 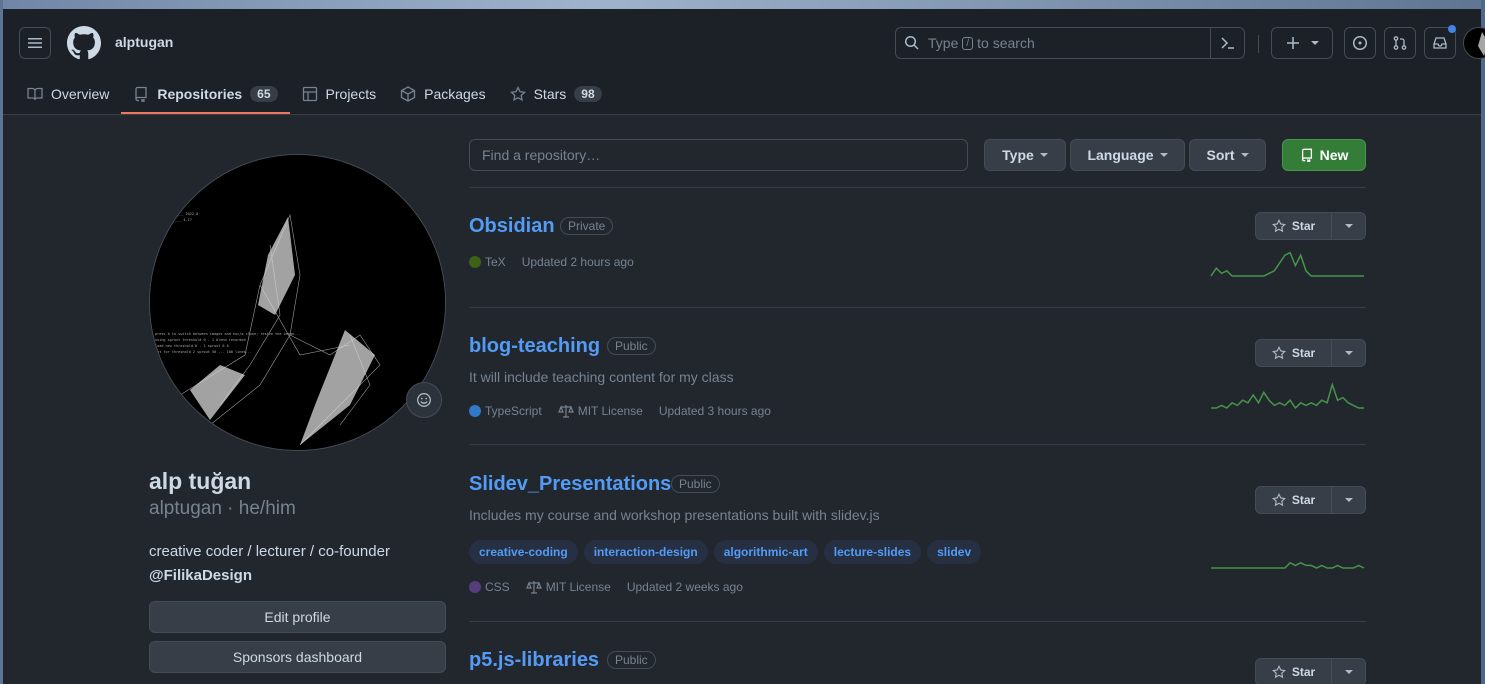 I want to click on tab-packages: Packages, so click(x=442, y=94).